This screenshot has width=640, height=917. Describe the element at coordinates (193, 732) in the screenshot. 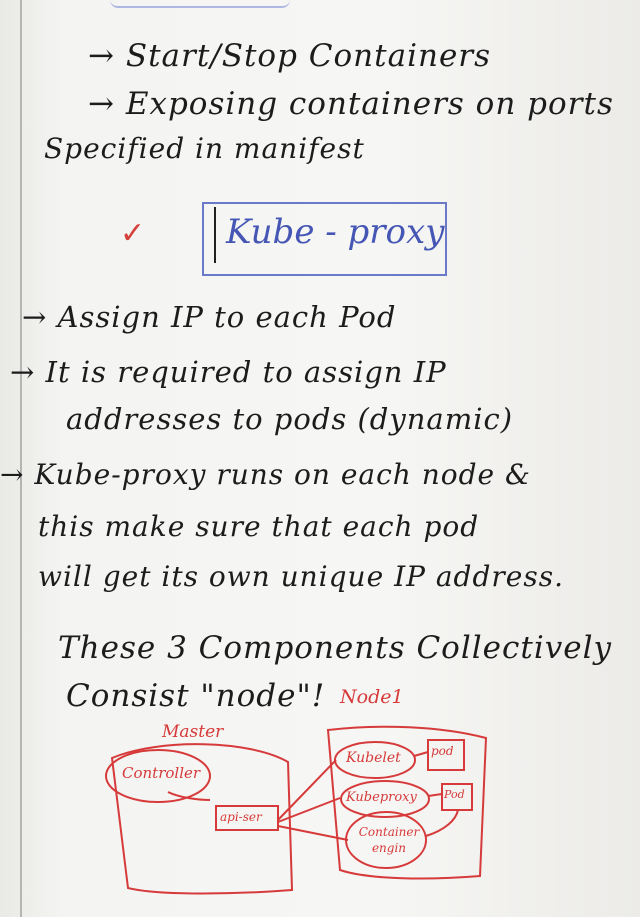

I see `master-label: Master` at that location.